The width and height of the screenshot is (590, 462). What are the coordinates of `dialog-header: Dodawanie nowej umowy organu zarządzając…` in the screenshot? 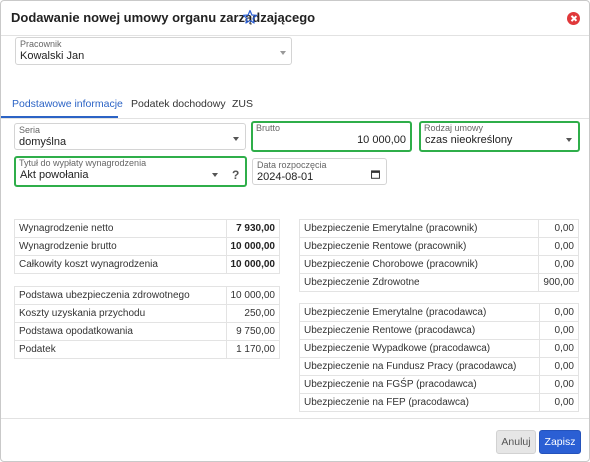 It's located at (295, 18).